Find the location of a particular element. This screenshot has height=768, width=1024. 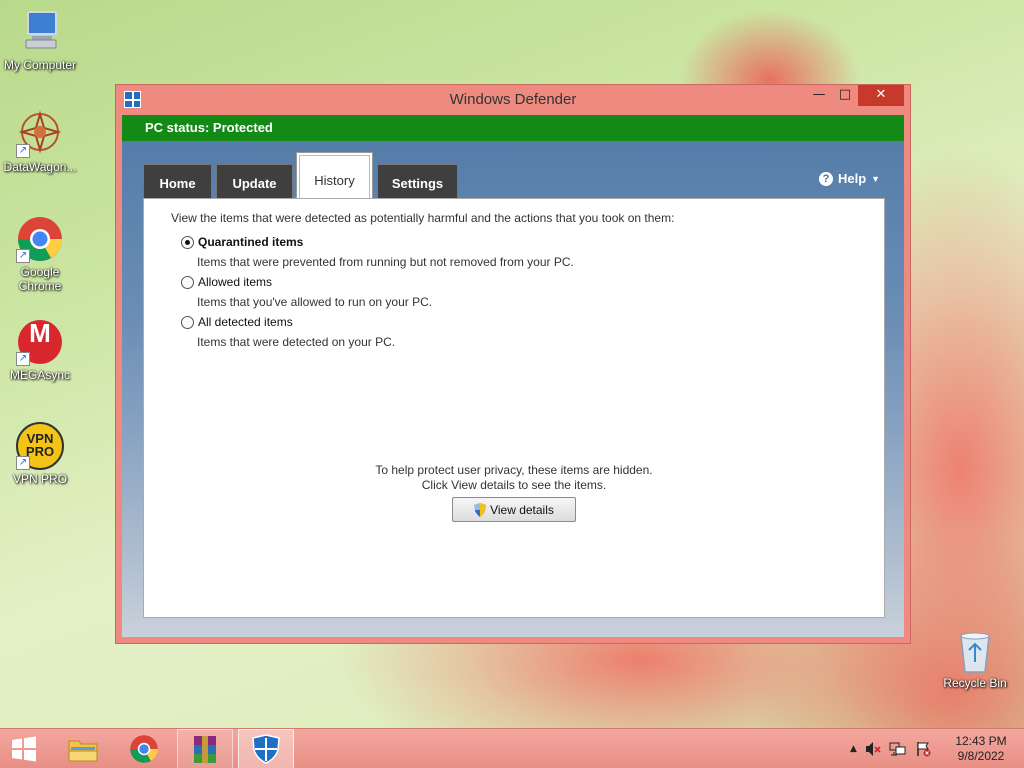

radio-quarantined-items: Quarantined items is located at coordinates (242, 242).